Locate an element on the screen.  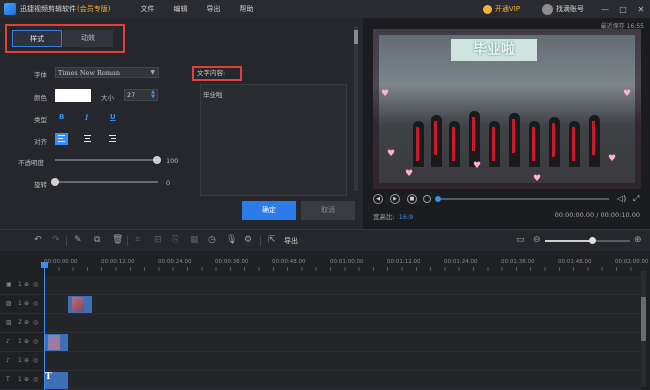
menu-help: 帮助 is located at coordinates (246, 9).